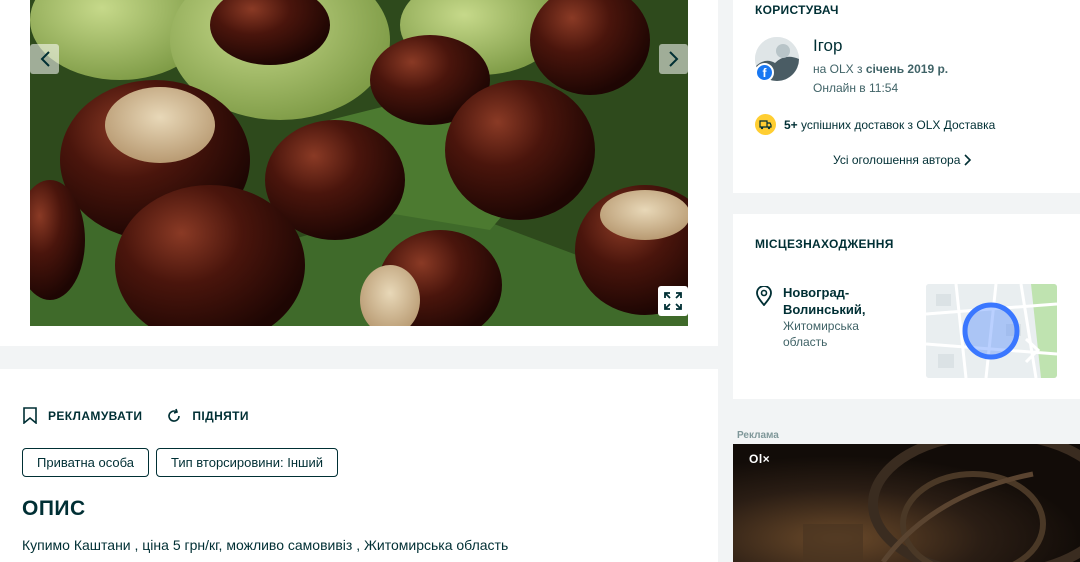  Describe the element at coordinates (821, 334) in the screenshot. I see `location-region: Житомирська область` at that location.